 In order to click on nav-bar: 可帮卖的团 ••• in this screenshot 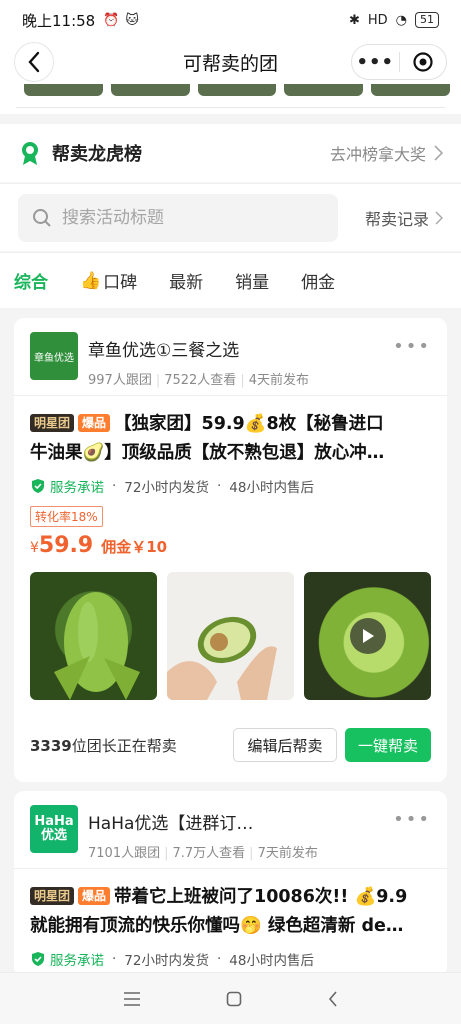, I will do `click(230, 62)`.